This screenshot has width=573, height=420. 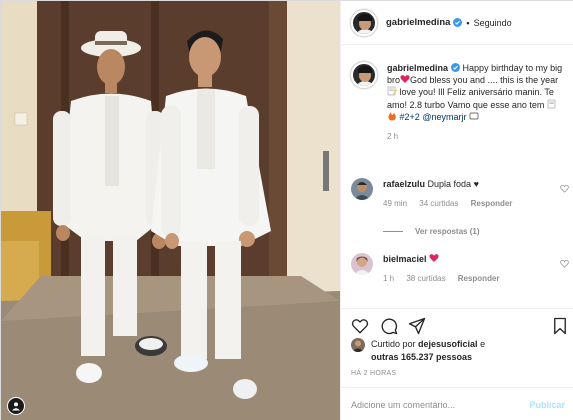 I want to click on caption-text-2: God bless you and .... this is the year, so click(x=484, y=80).